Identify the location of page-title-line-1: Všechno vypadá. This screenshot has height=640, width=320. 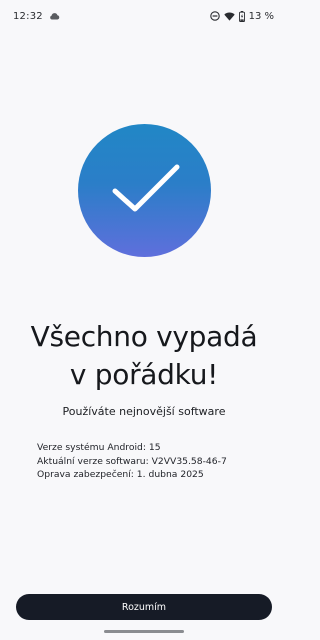
(144, 336).